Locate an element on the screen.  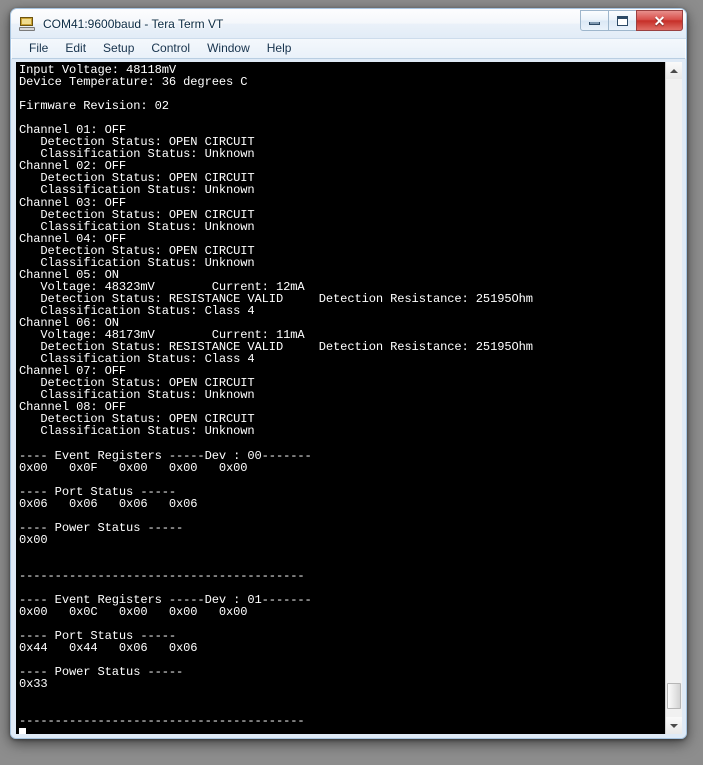
terminal-icon is located at coordinates (27, 24).